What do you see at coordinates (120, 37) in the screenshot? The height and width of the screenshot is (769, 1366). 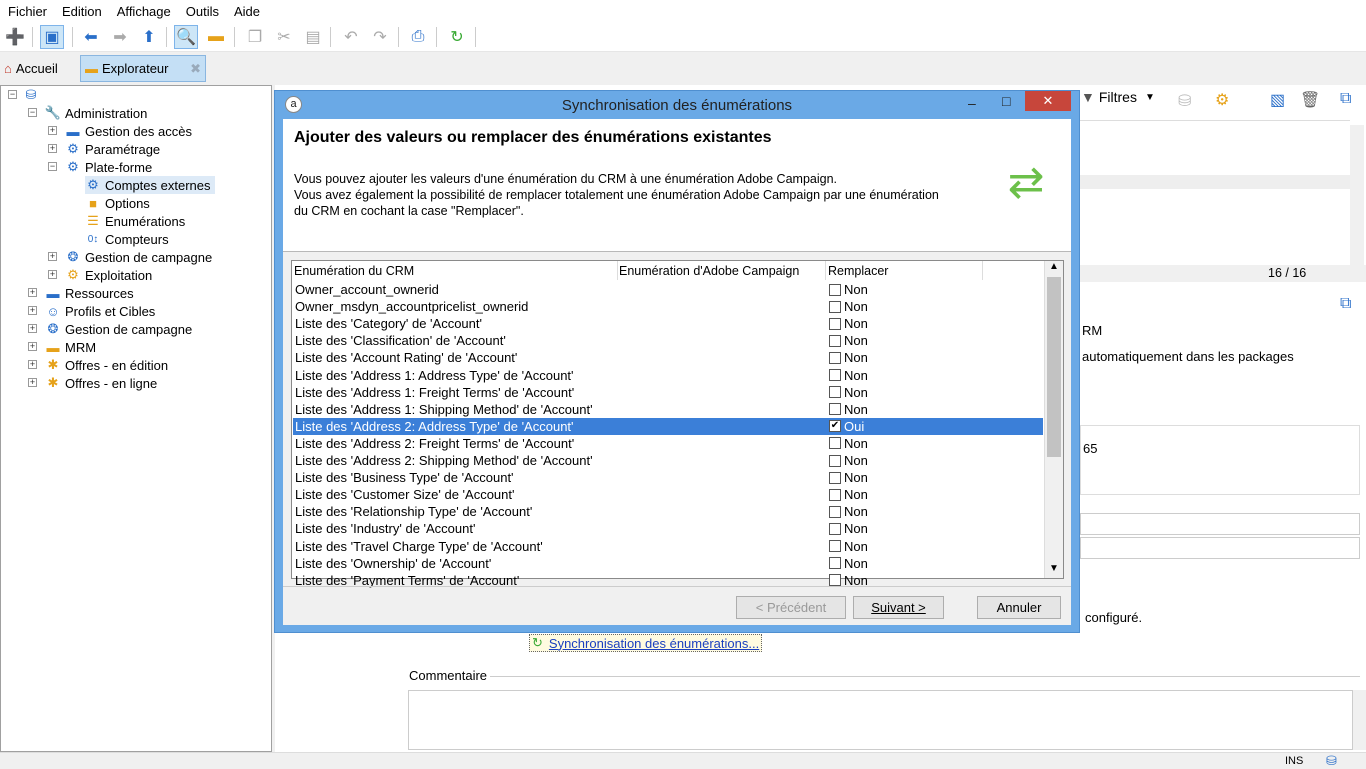 I see `forward-arrow-icon: ➡` at bounding box center [120, 37].